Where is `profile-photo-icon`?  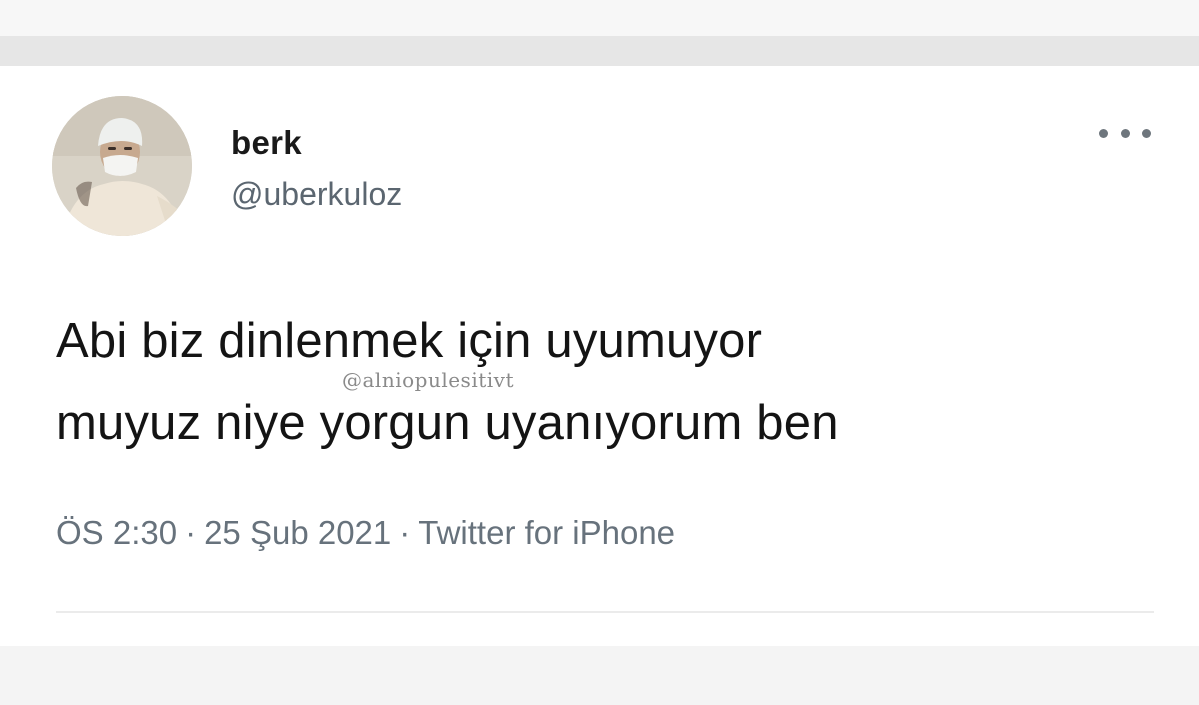 profile-photo-icon is located at coordinates (122, 166).